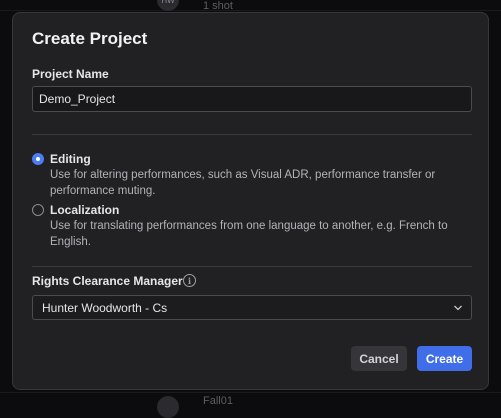 Image resolution: width=501 pixels, height=418 pixels. Describe the element at coordinates (107, 281) in the screenshot. I see `rights-clearance-label: Rights Clearance Manager` at that location.